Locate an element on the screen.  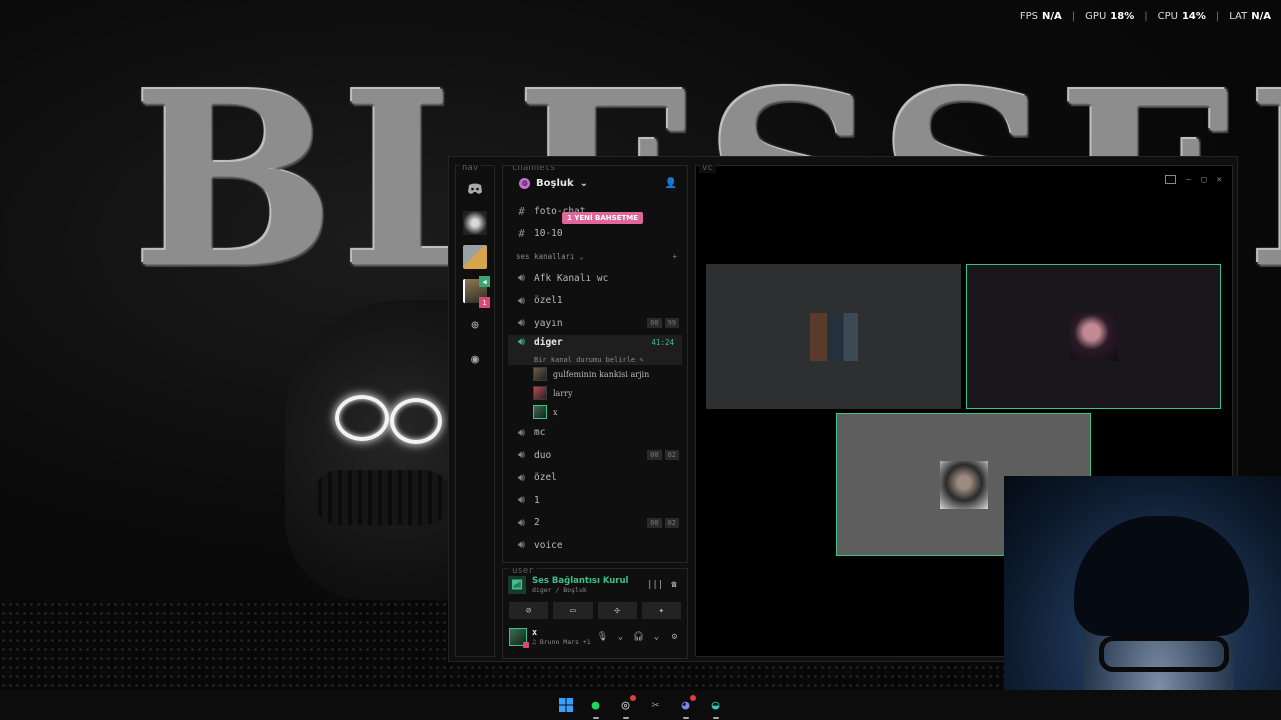
participant-tile is located at coordinates (833, 336).